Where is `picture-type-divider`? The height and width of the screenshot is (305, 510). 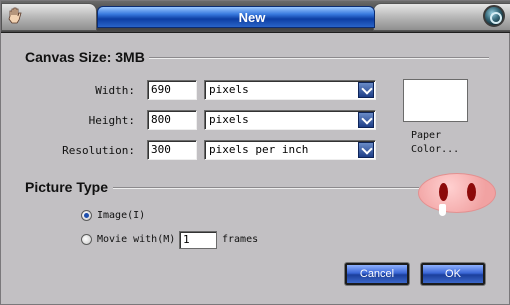
picture-type-divider is located at coordinates (266, 188).